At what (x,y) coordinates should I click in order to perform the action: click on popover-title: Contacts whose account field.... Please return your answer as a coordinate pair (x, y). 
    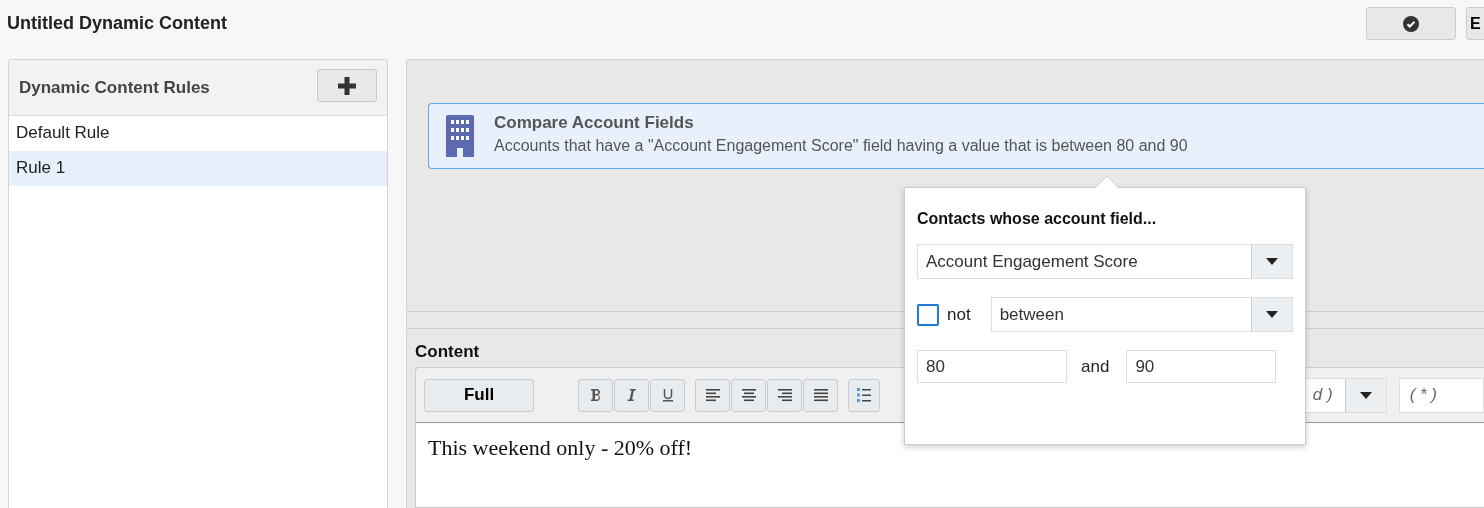
    Looking at the image, I should click on (1037, 219).